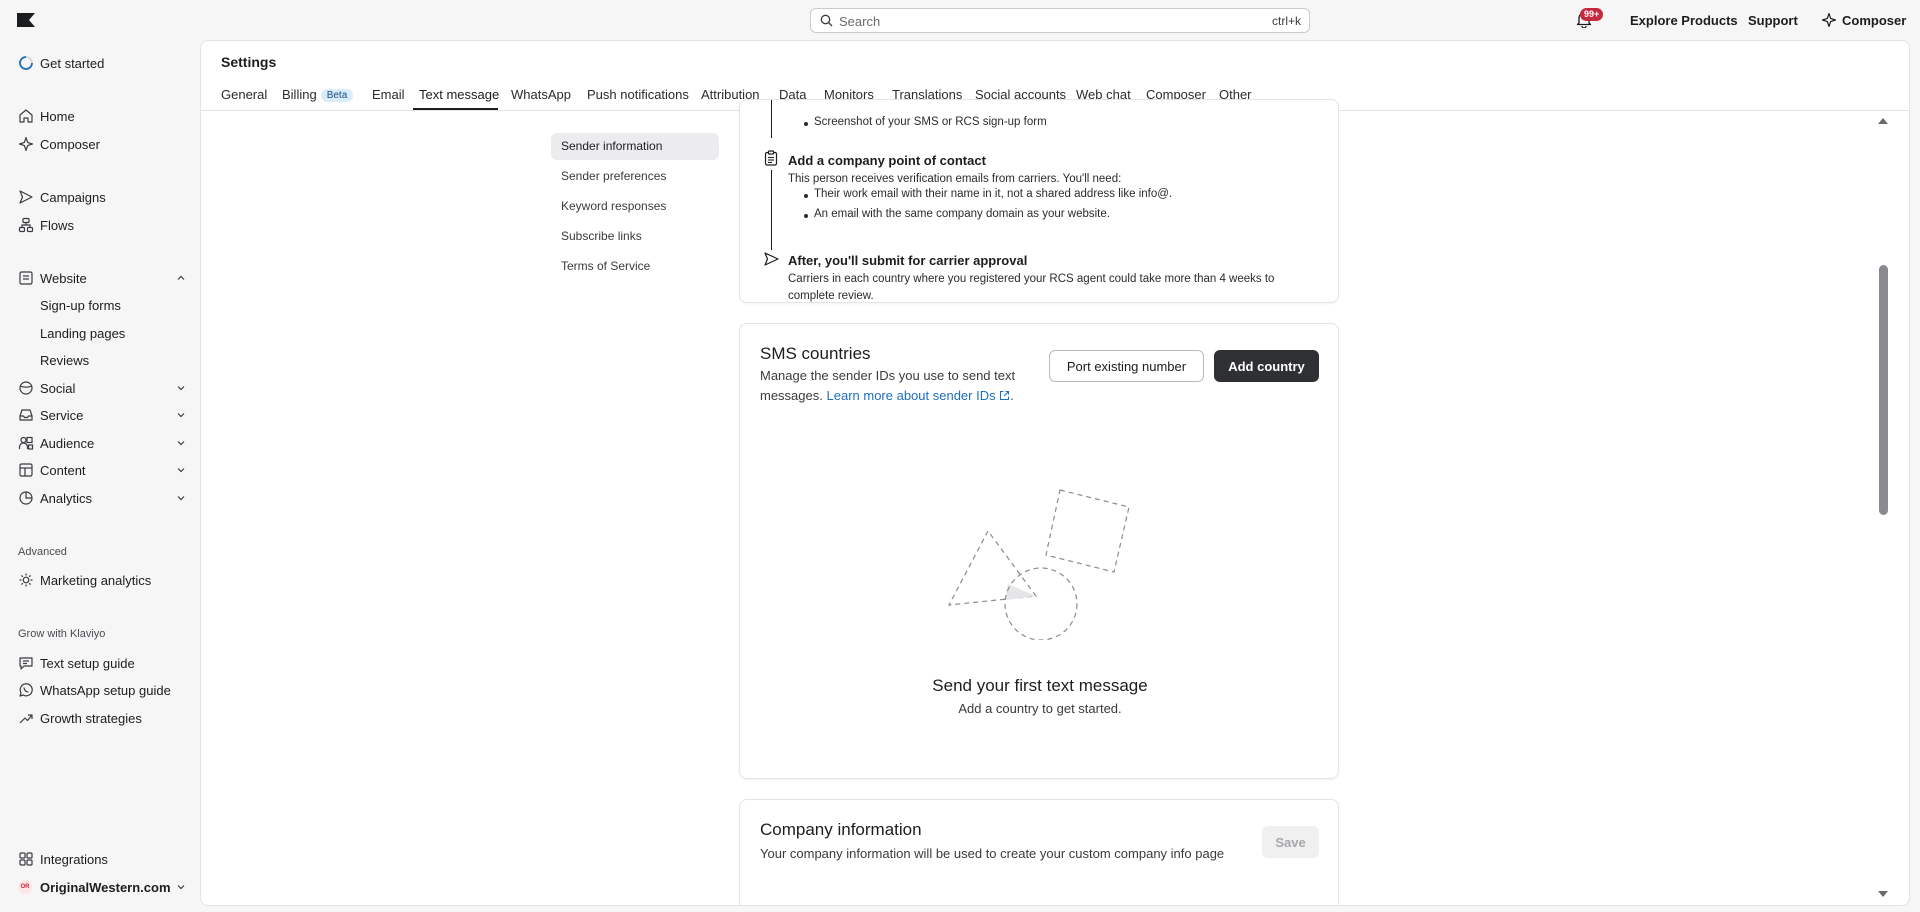  Describe the element at coordinates (26, 388) in the screenshot. I see `social-icon` at that location.